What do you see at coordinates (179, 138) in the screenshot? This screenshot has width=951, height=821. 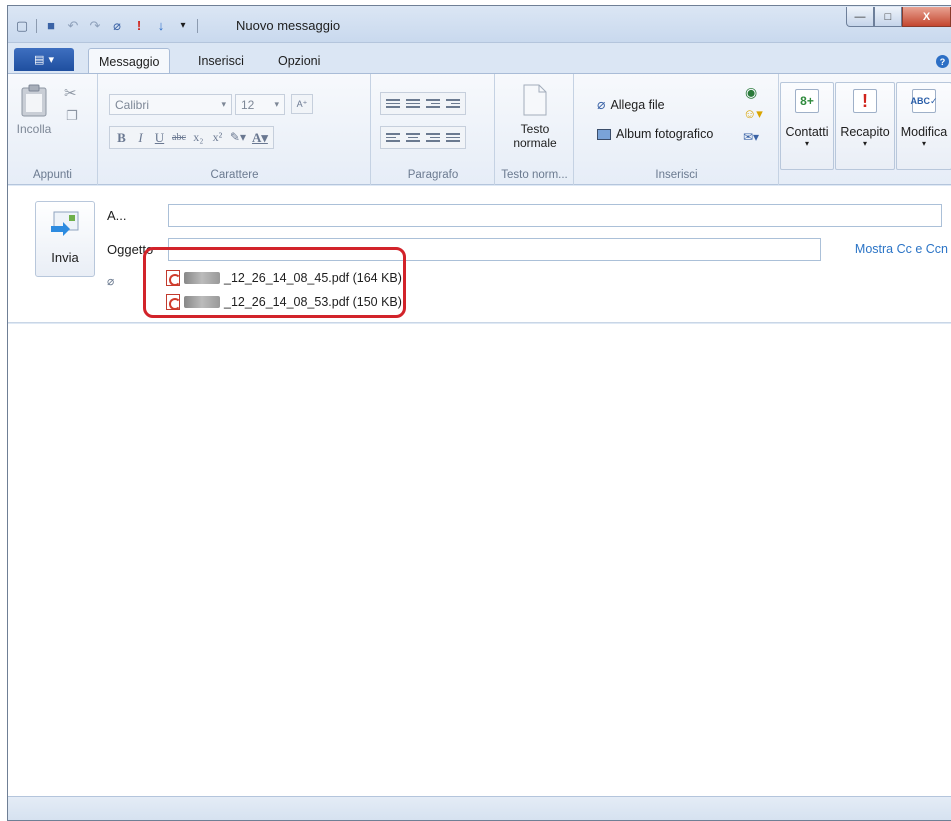 I see `strikethrough-icon: abc` at bounding box center [179, 138].